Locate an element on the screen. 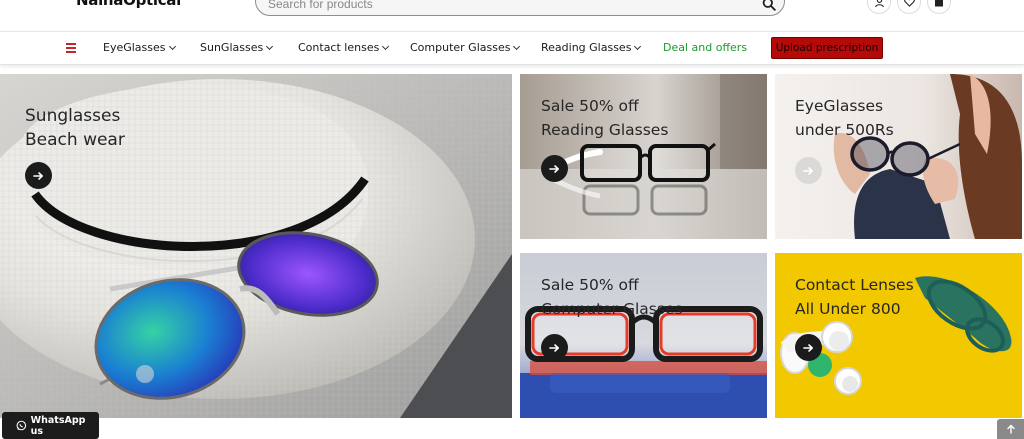 The image size is (1024, 439). banner-computer-glasses-arrow is located at coordinates (554, 347).